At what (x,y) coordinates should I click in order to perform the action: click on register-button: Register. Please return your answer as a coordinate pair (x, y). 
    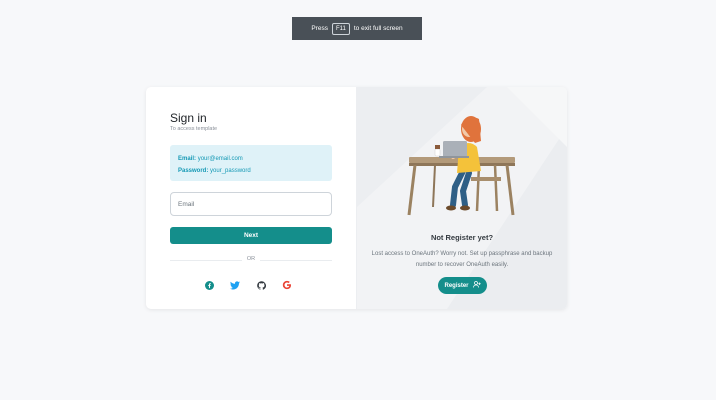
    Looking at the image, I should click on (462, 285).